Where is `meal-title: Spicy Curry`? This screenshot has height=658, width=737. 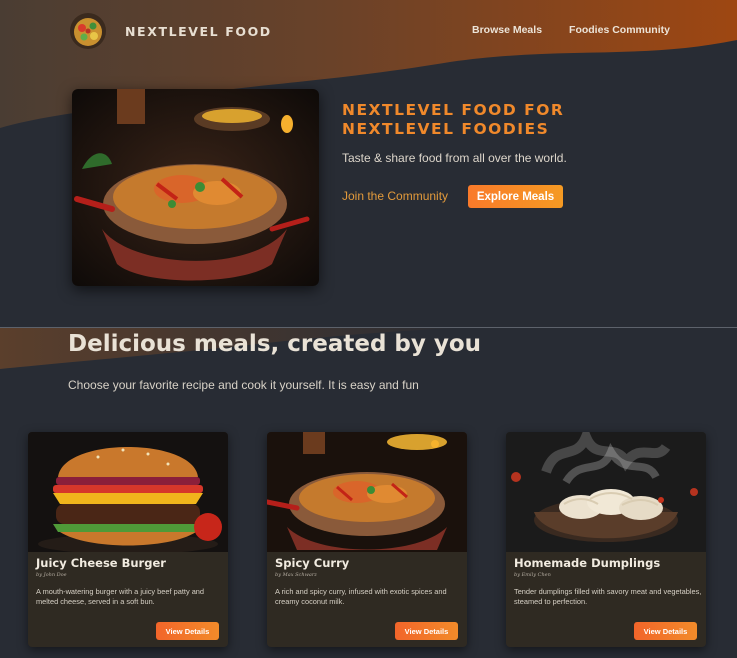 meal-title: Spicy Curry is located at coordinates (312, 563).